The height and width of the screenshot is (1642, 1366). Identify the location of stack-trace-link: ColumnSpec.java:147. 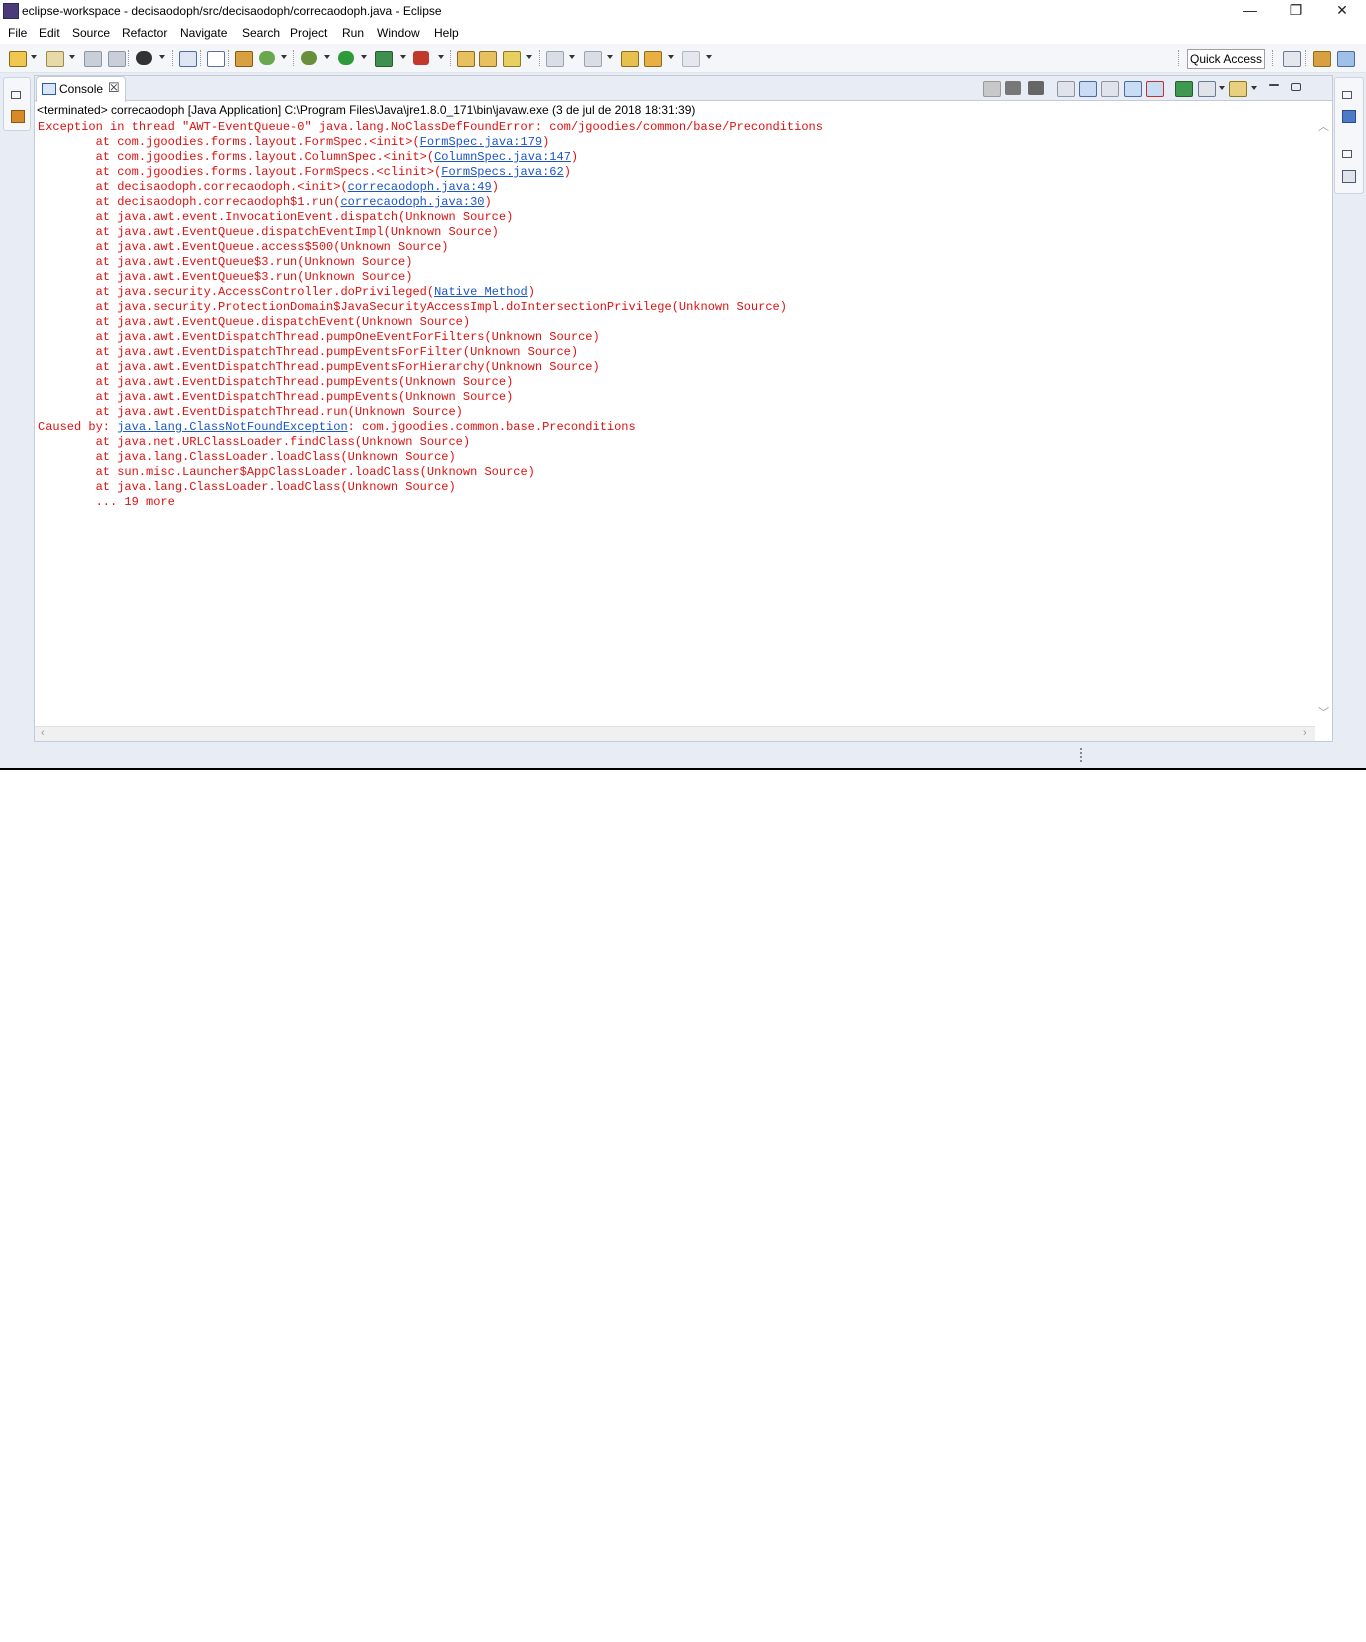
(502, 157).